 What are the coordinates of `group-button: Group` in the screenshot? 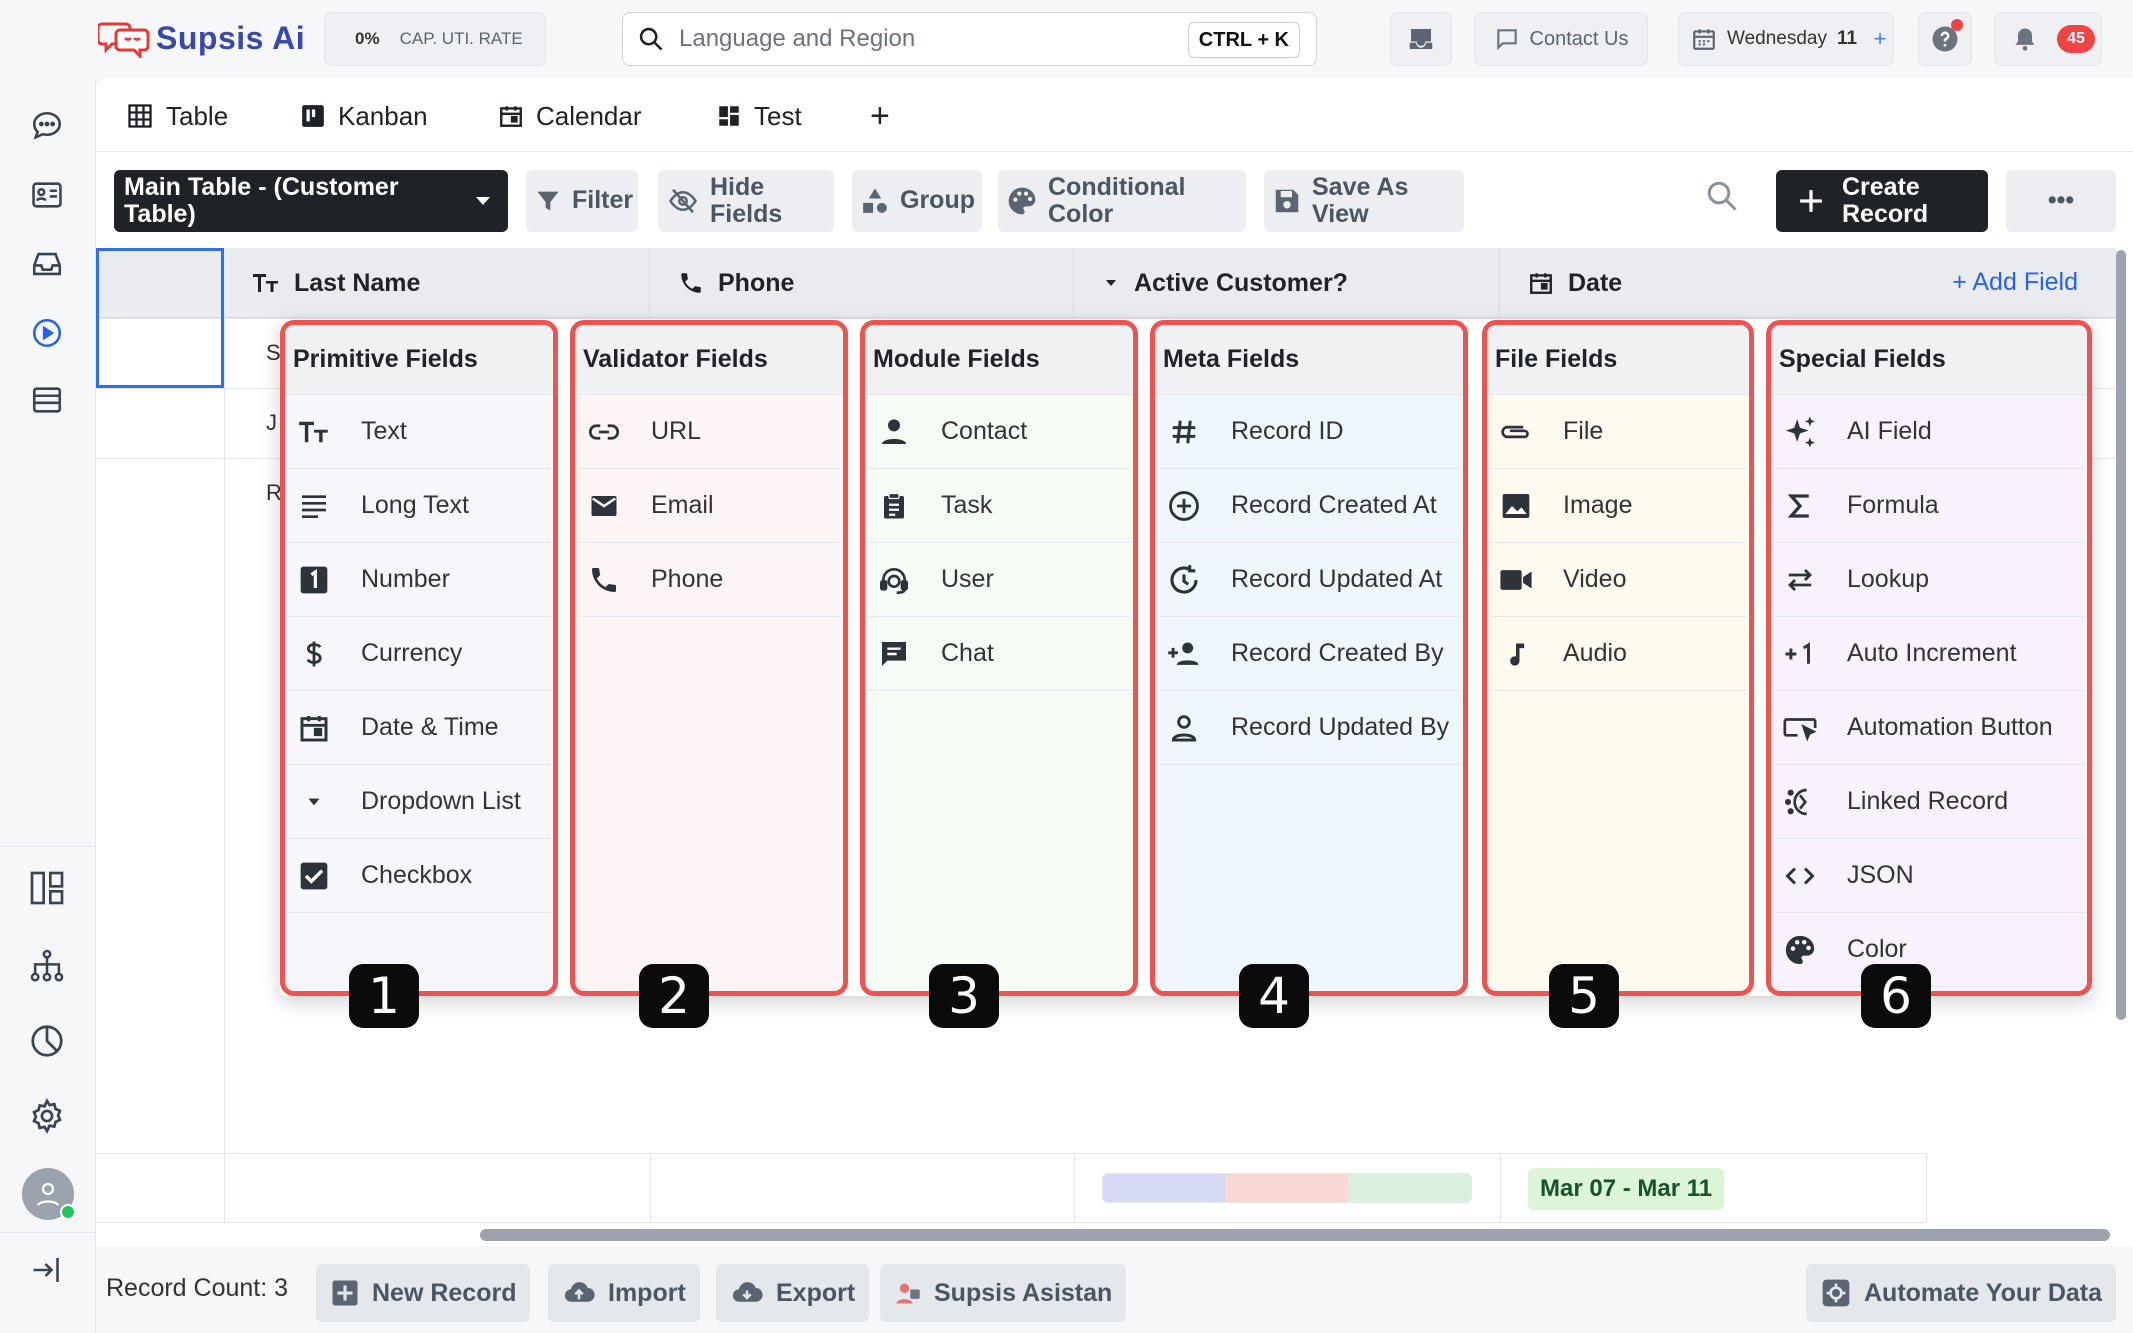 It's located at (917, 201).